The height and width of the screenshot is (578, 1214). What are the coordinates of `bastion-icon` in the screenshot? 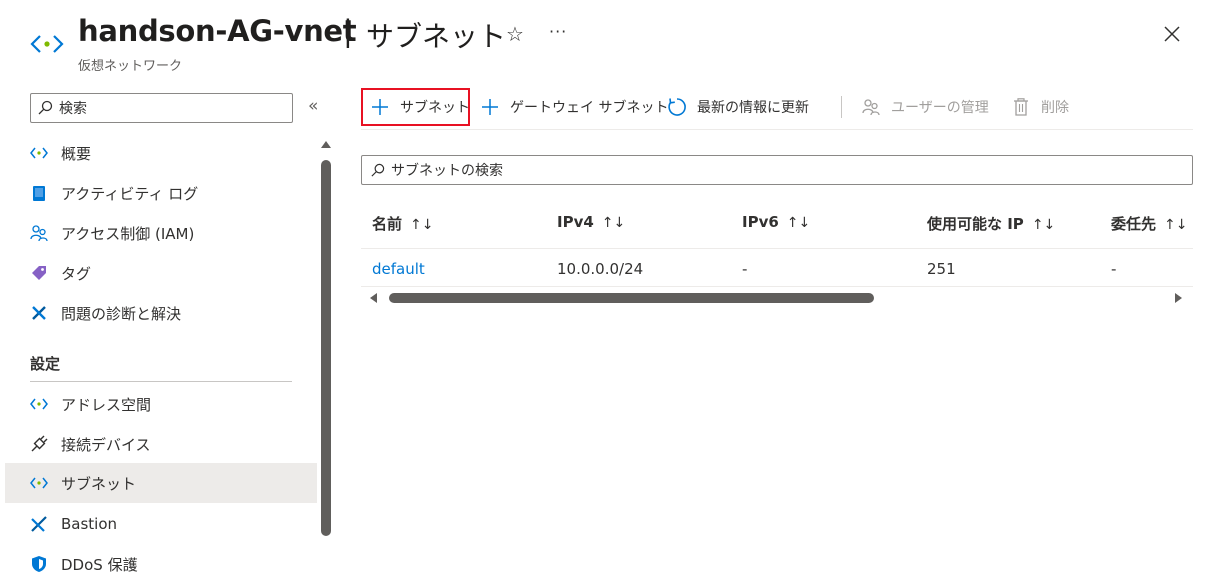 It's located at (39, 524).